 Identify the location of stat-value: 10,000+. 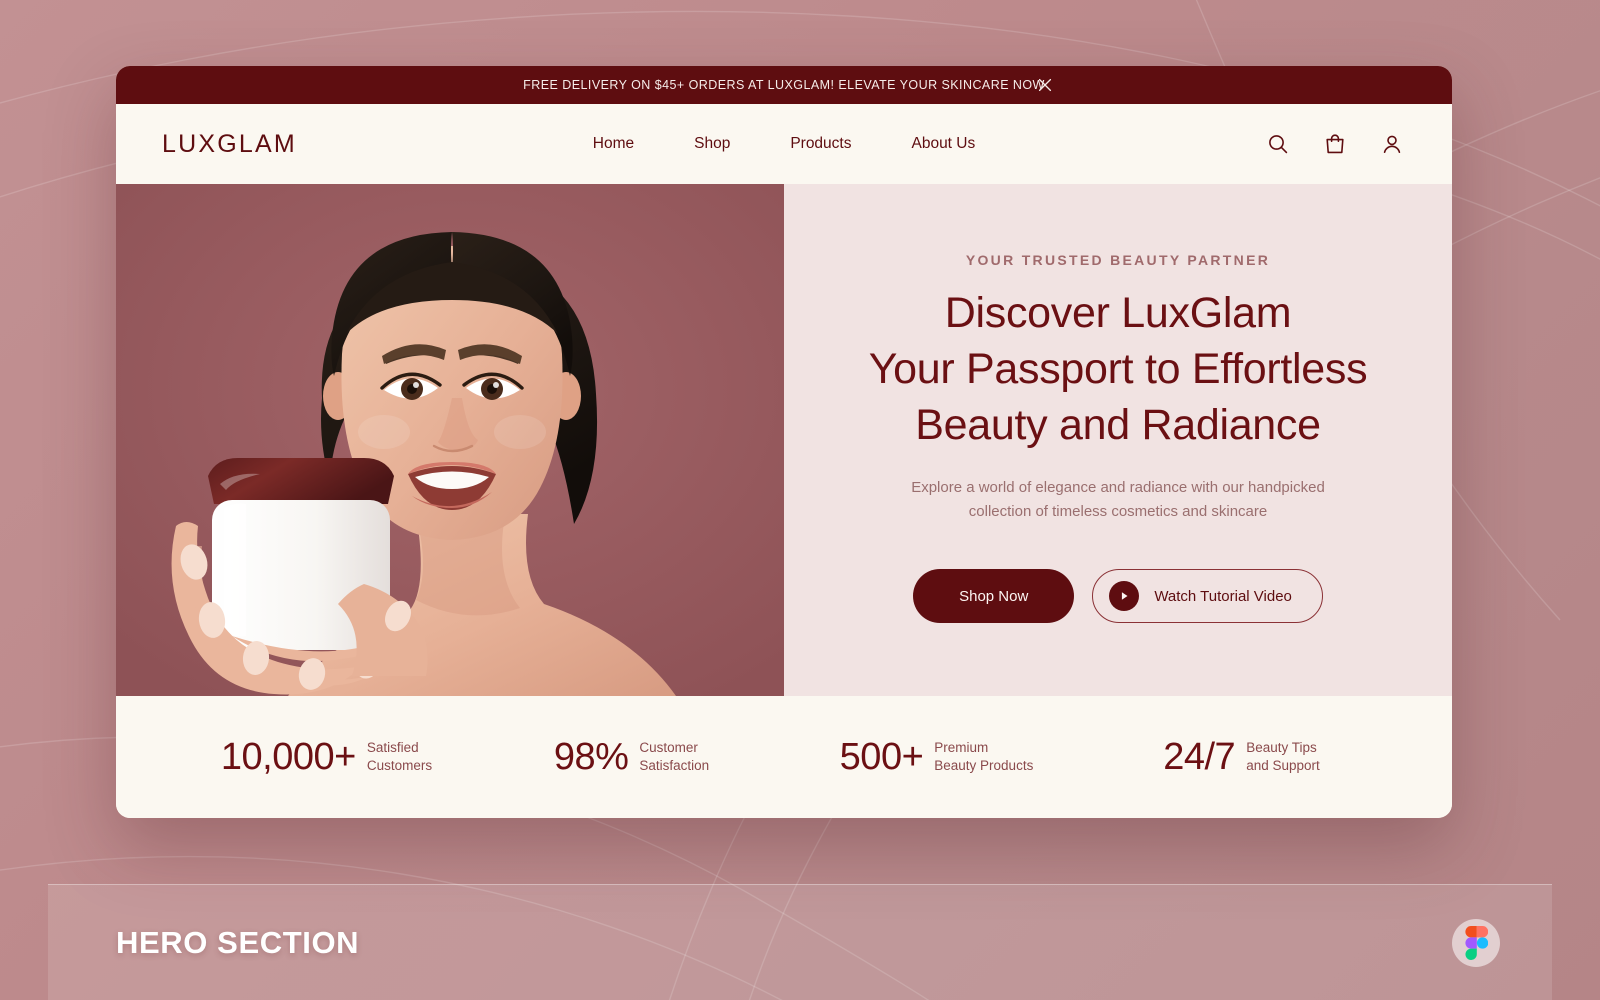
(288, 756).